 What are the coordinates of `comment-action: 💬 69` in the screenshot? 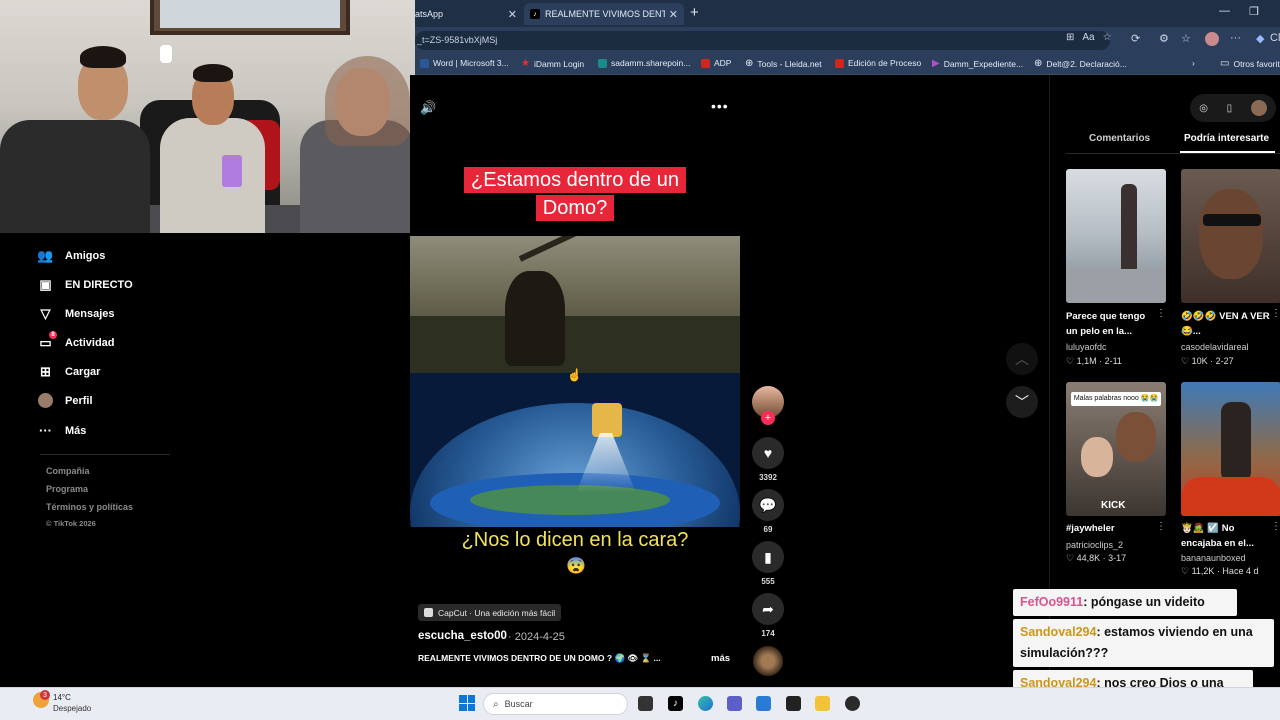 It's located at (768, 511).